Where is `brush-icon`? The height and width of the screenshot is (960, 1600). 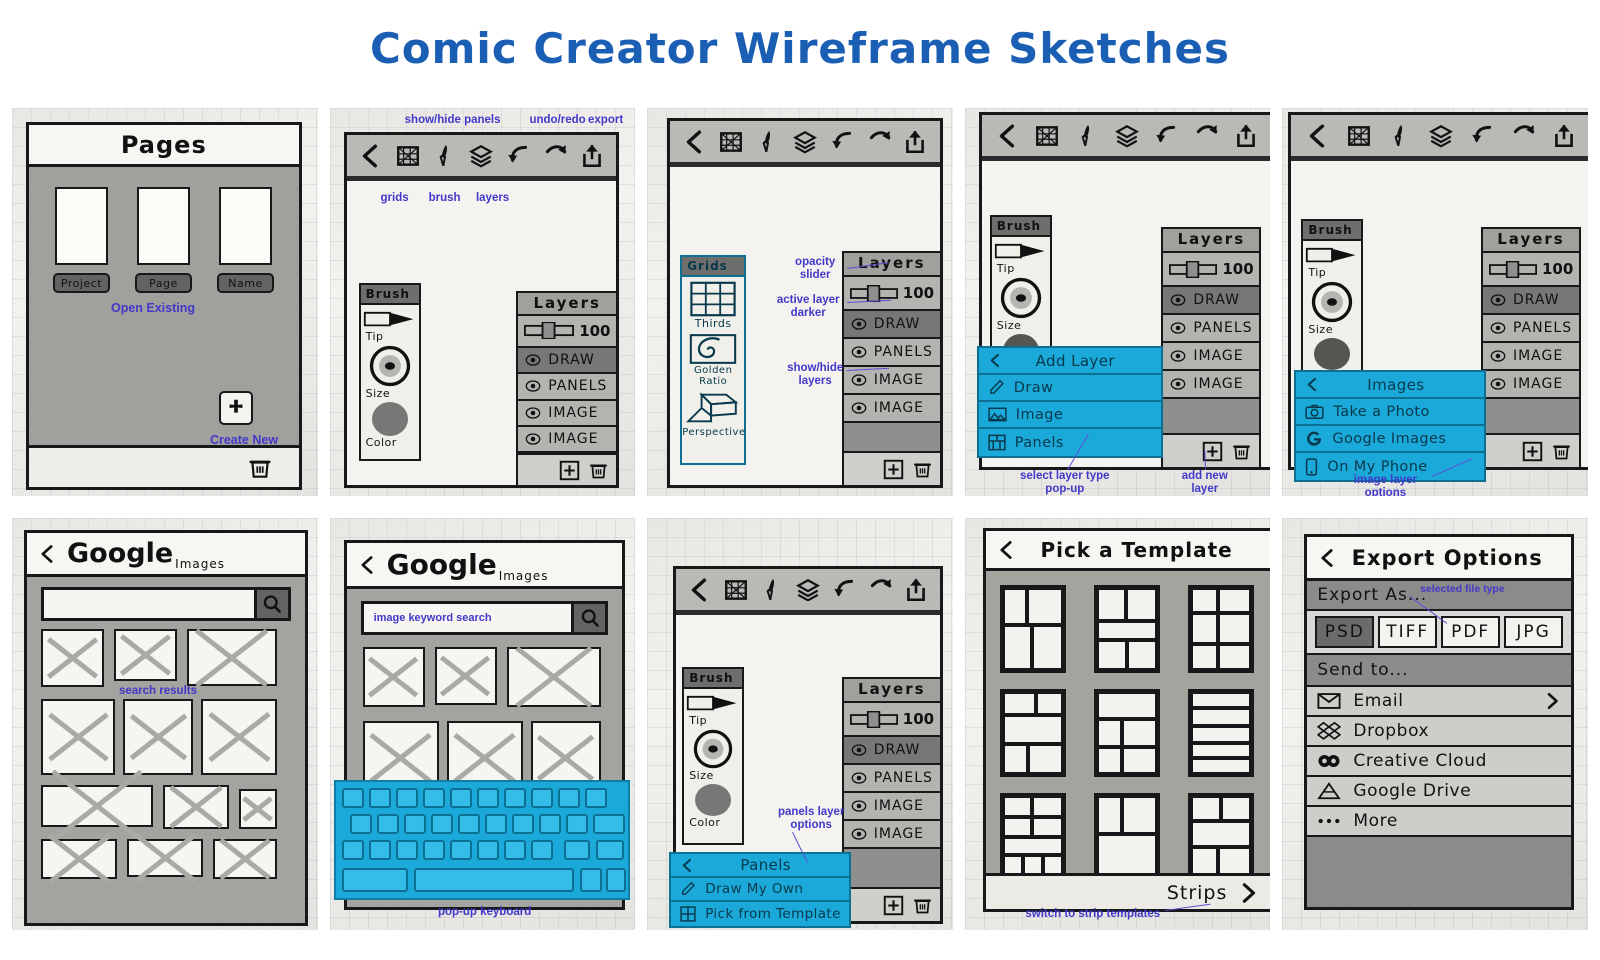 brush-icon is located at coordinates (445, 156).